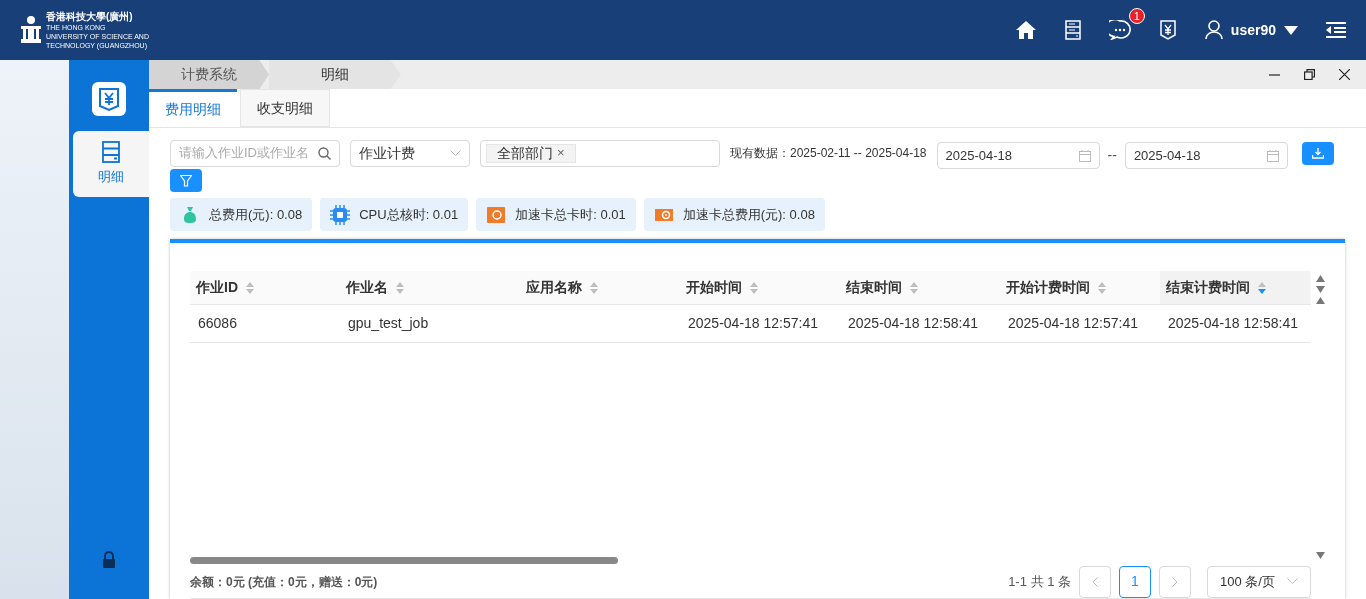  Describe the element at coordinates (217, 287) in the screenshot. I see `column-header: 作业ID` at that location.